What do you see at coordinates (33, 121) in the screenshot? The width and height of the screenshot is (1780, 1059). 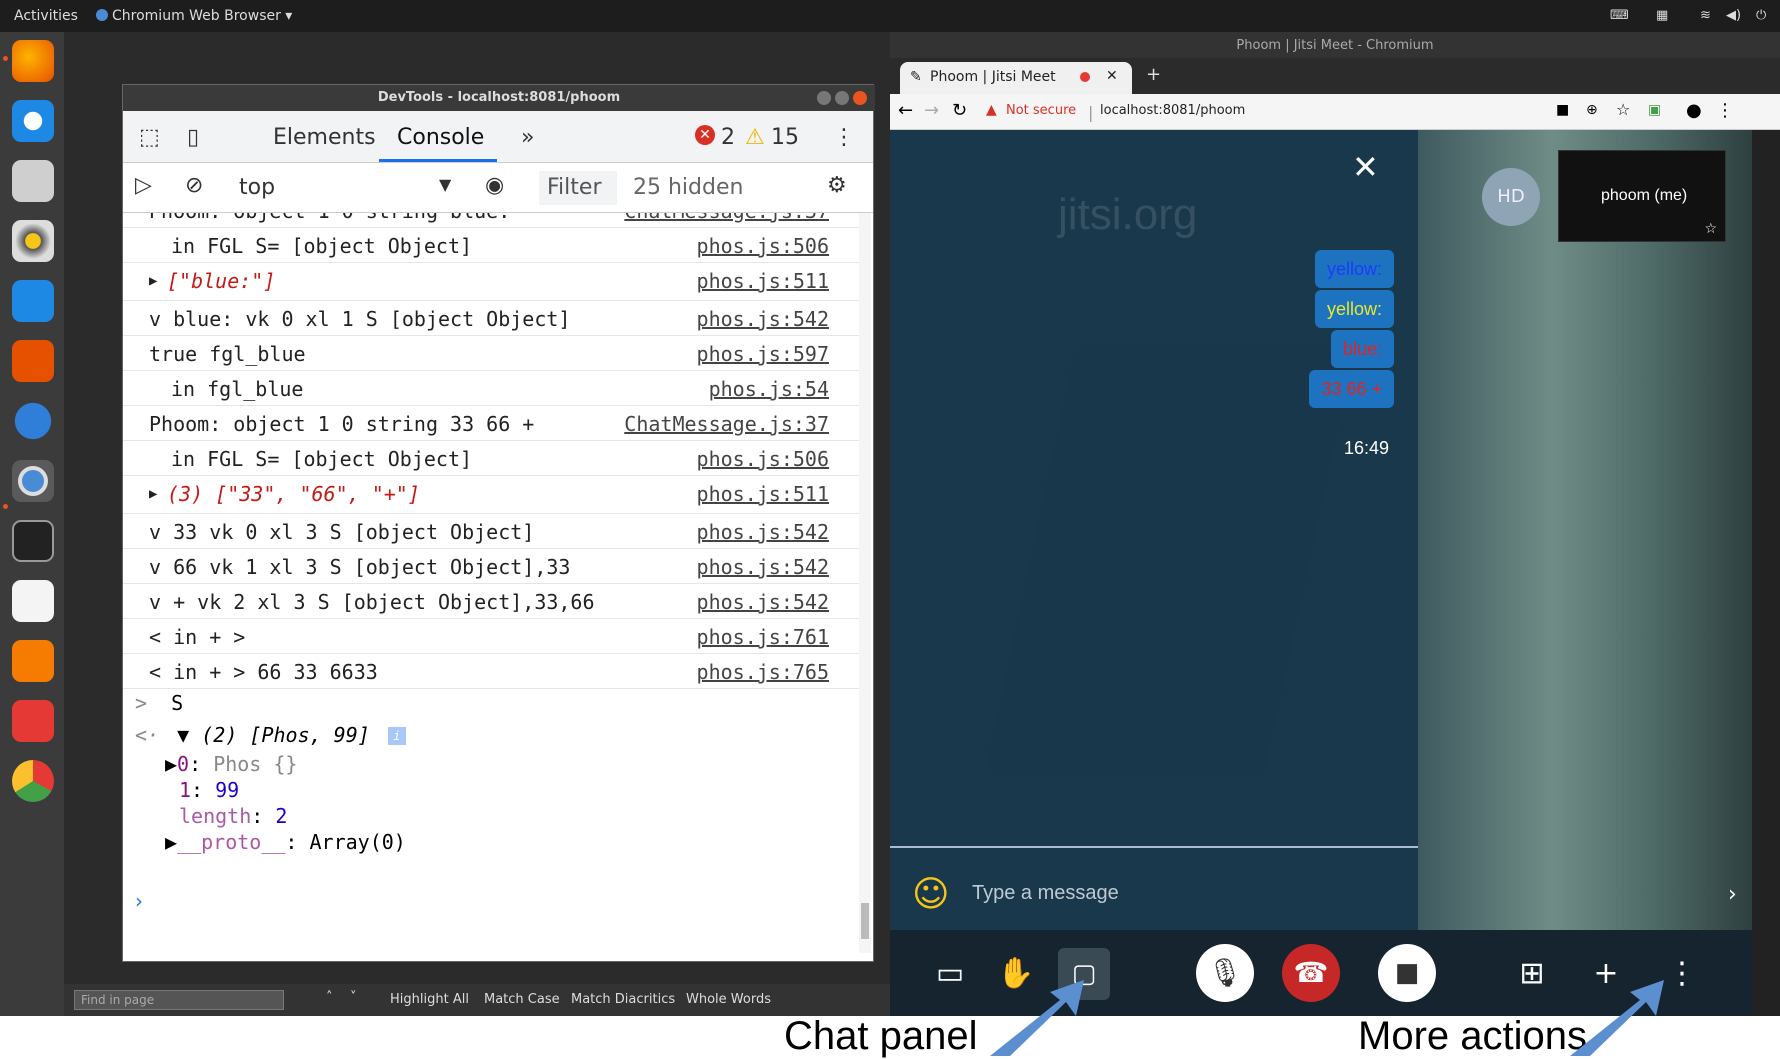 I see `thunderbird-icon` at bounding box center [33, 121].